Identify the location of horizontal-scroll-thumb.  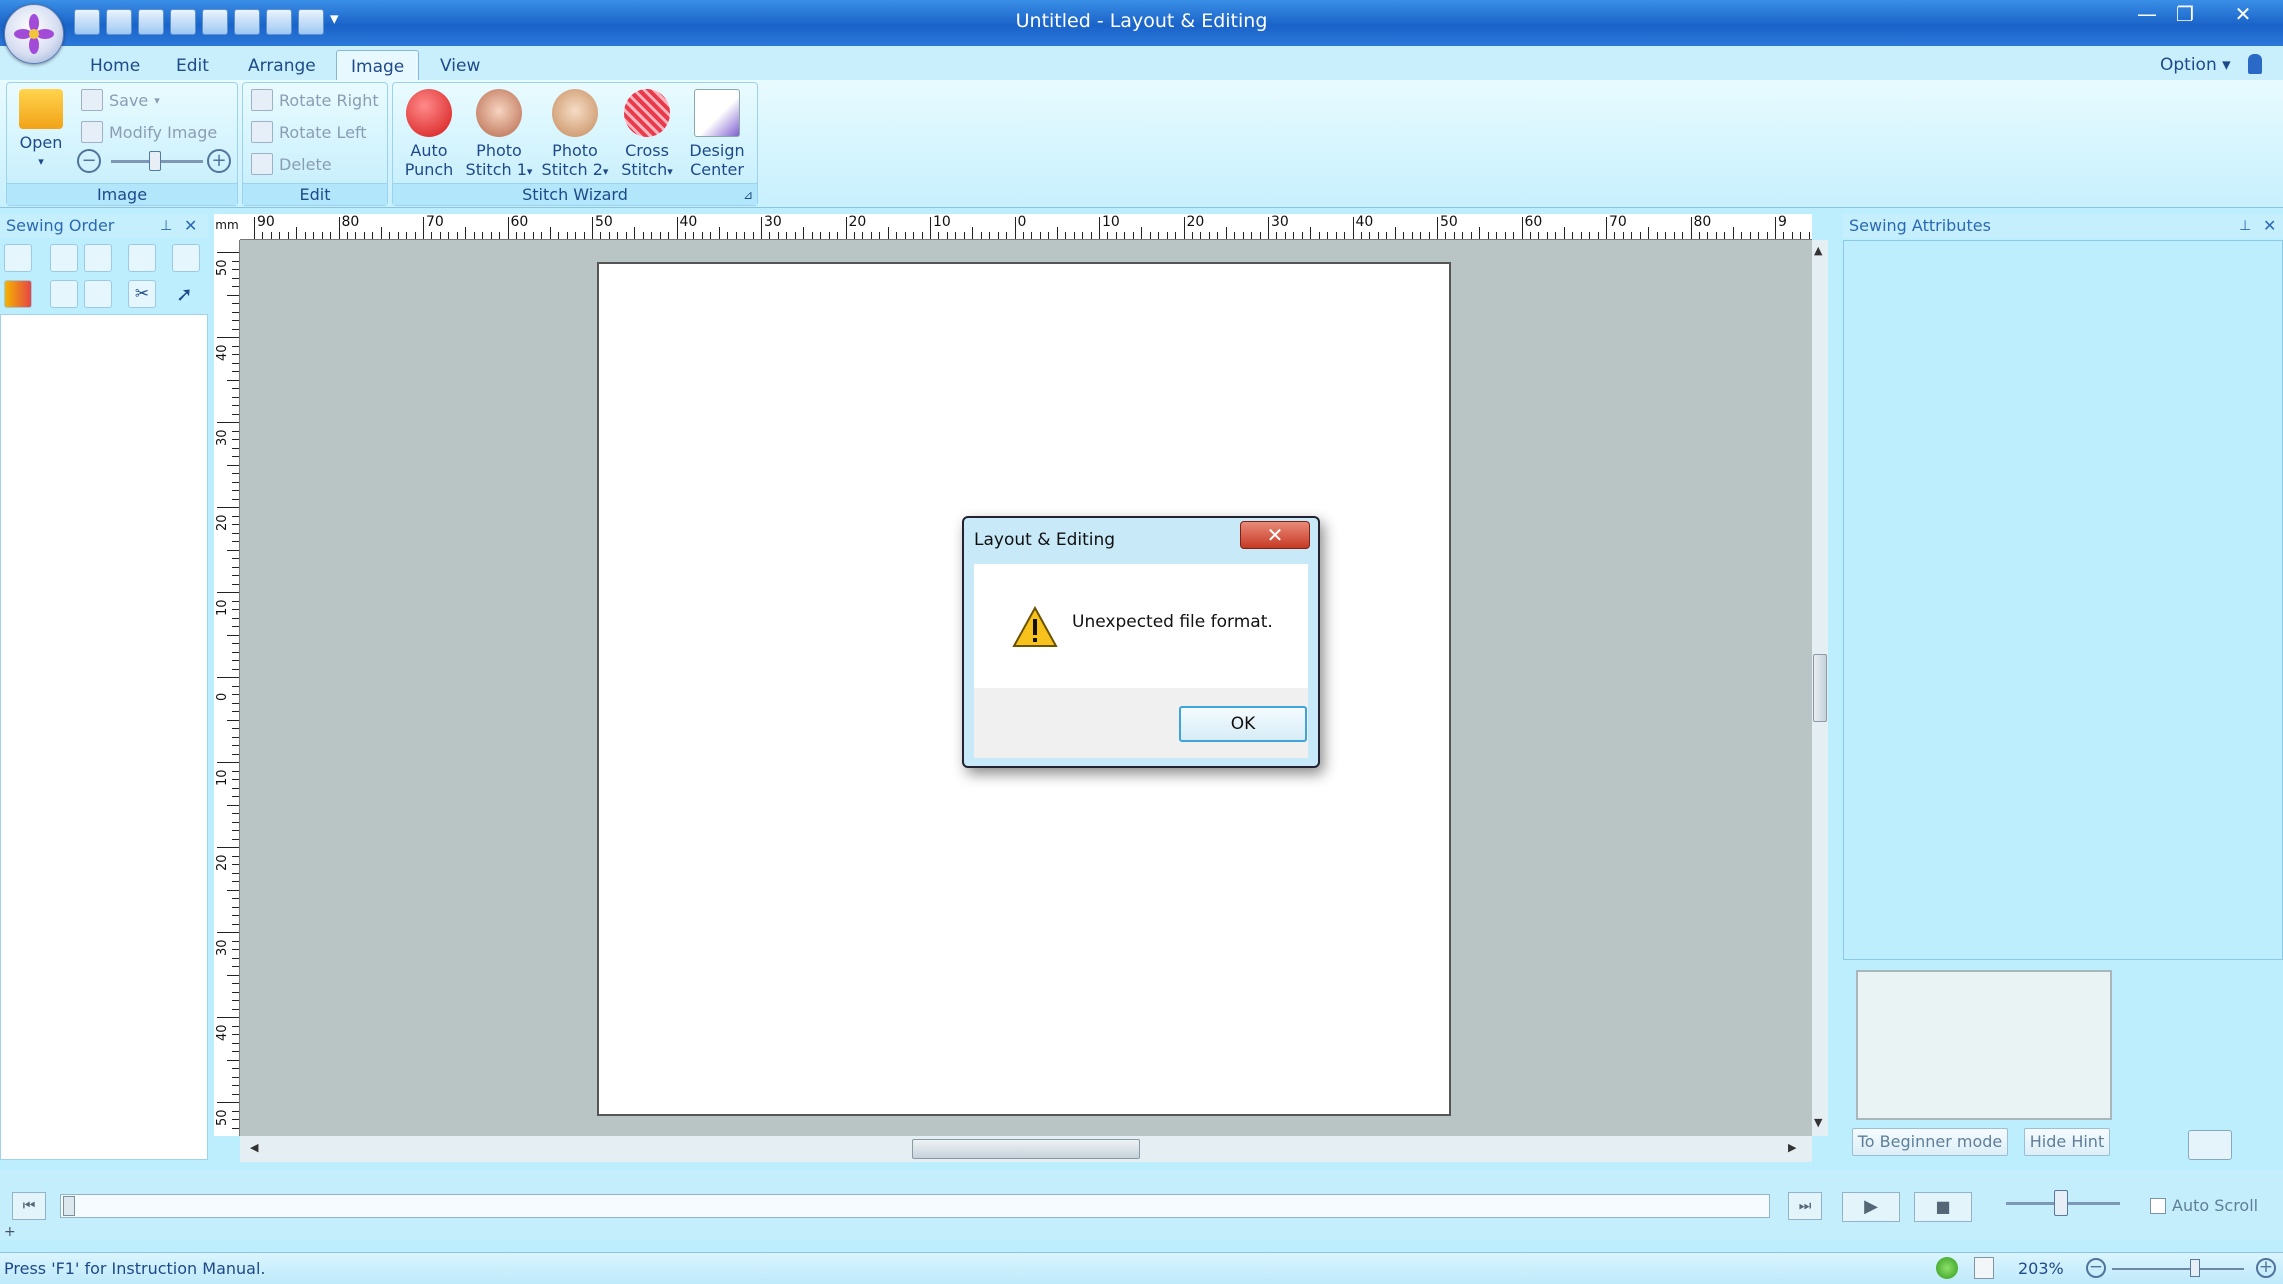
(1026, 1149).